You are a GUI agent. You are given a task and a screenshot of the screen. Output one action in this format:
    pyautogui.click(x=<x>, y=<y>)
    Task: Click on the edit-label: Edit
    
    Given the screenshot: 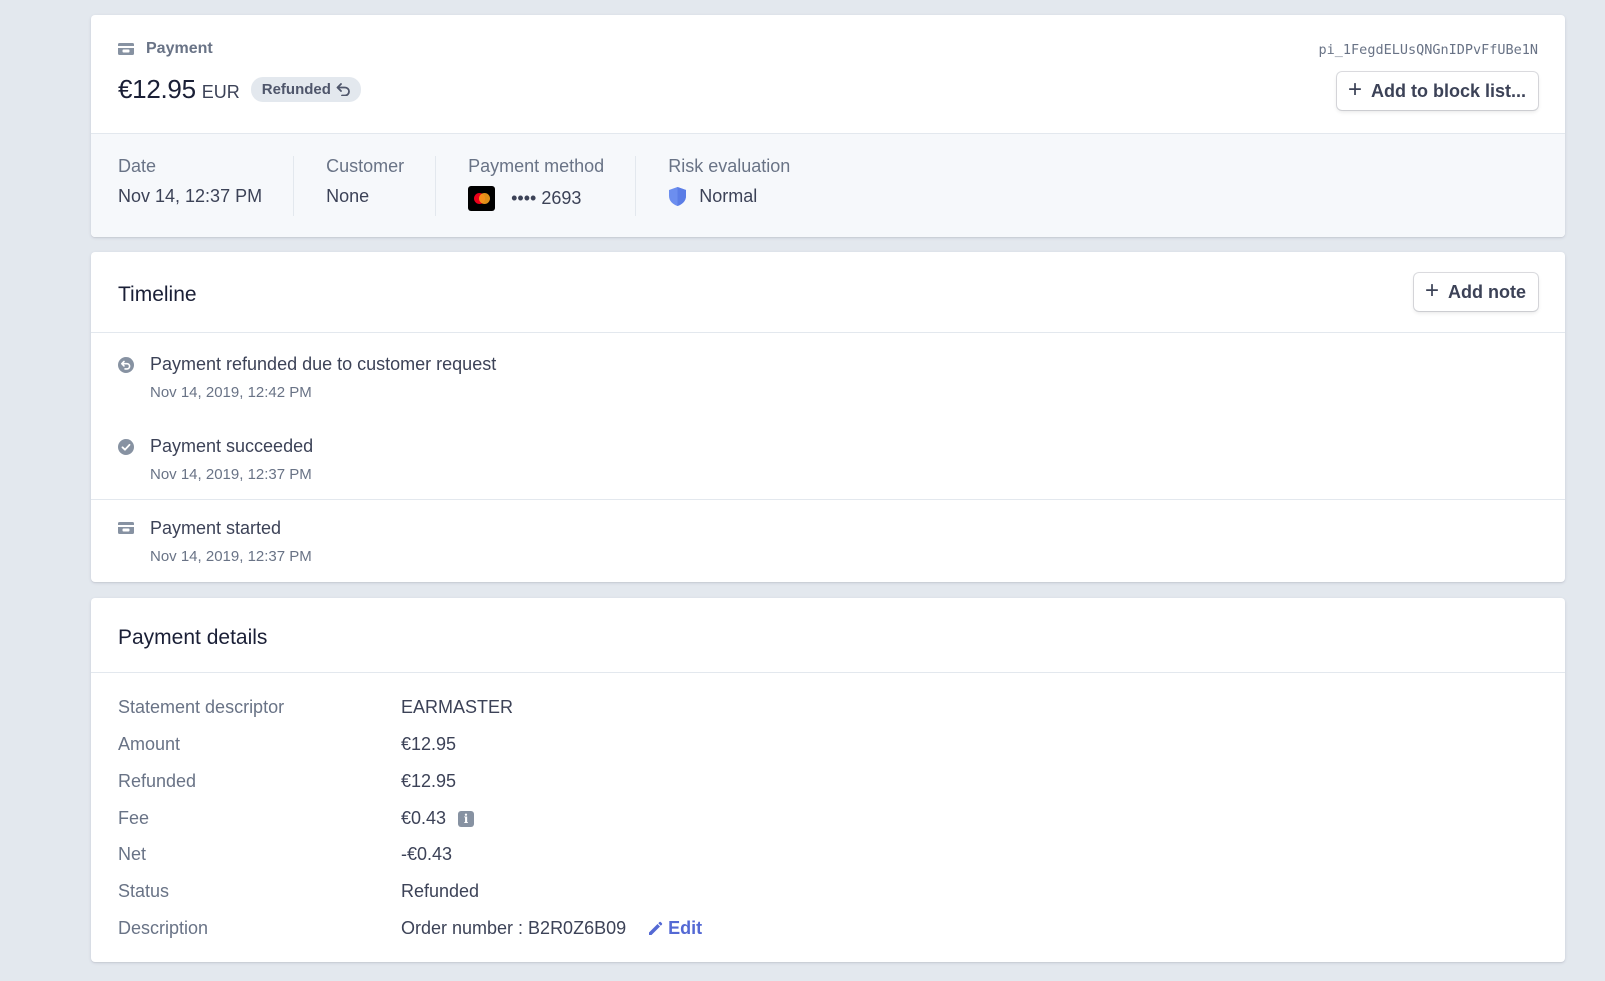 What is the action you would take?
    pyautogui.click(x=685, y=928)
    